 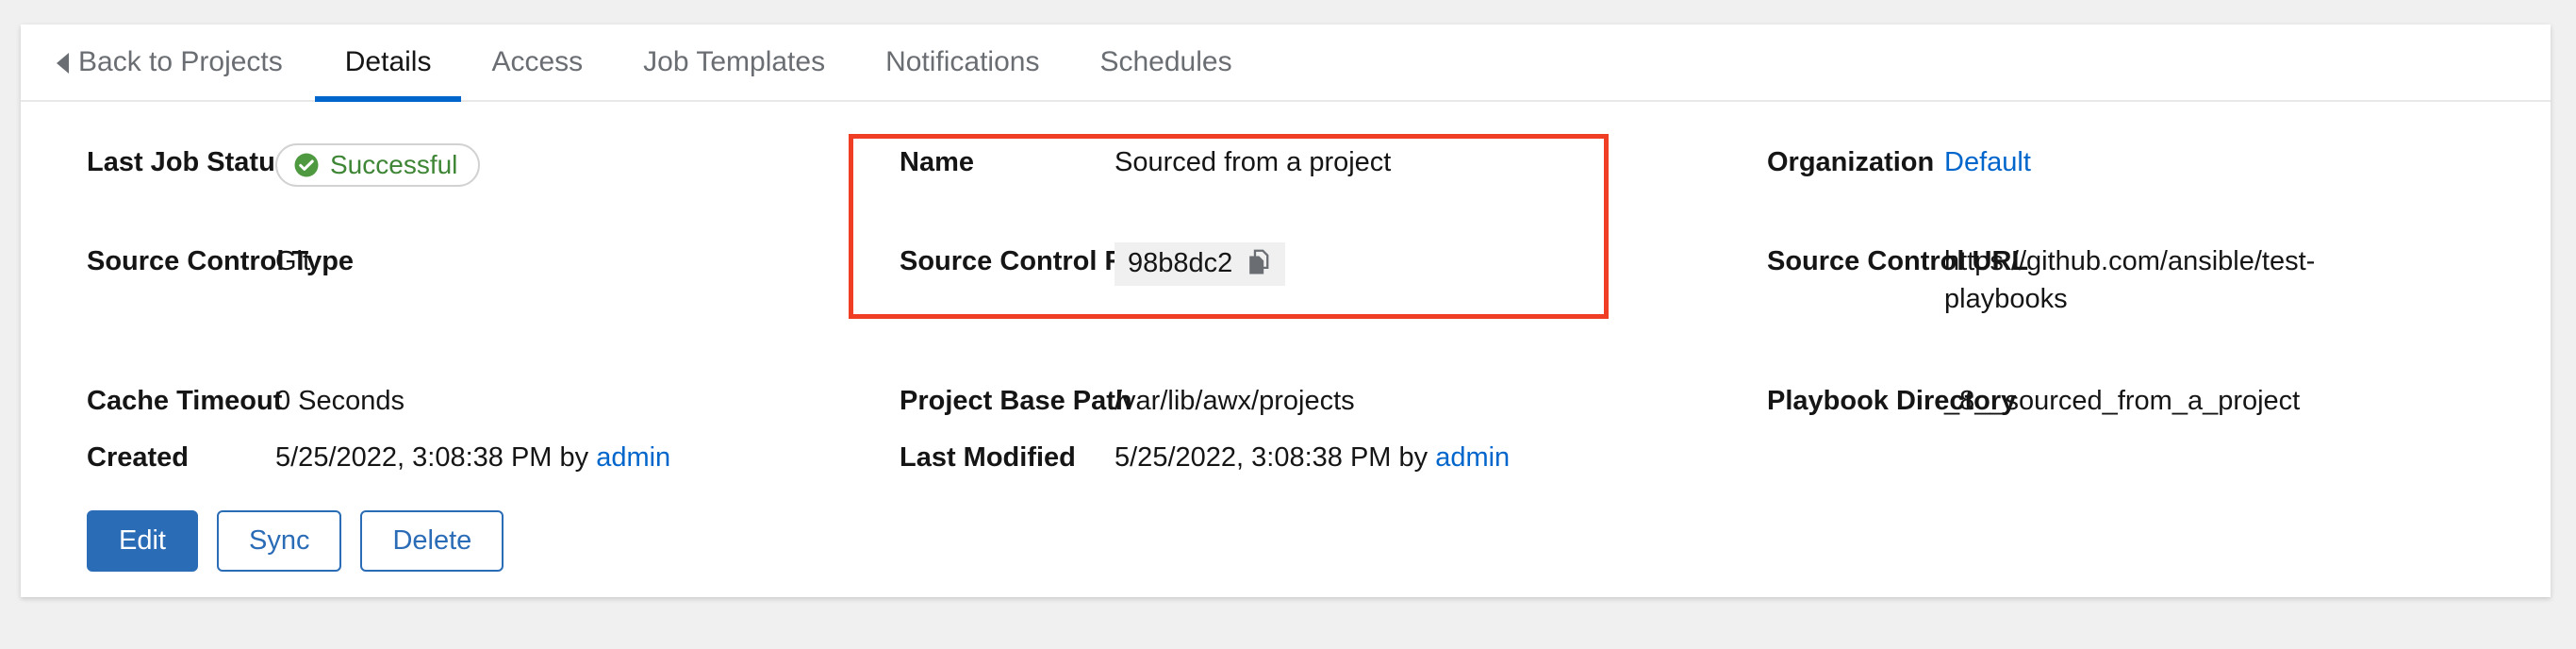 I want to click on field-row4-empty, so click(x=2142, y=458).